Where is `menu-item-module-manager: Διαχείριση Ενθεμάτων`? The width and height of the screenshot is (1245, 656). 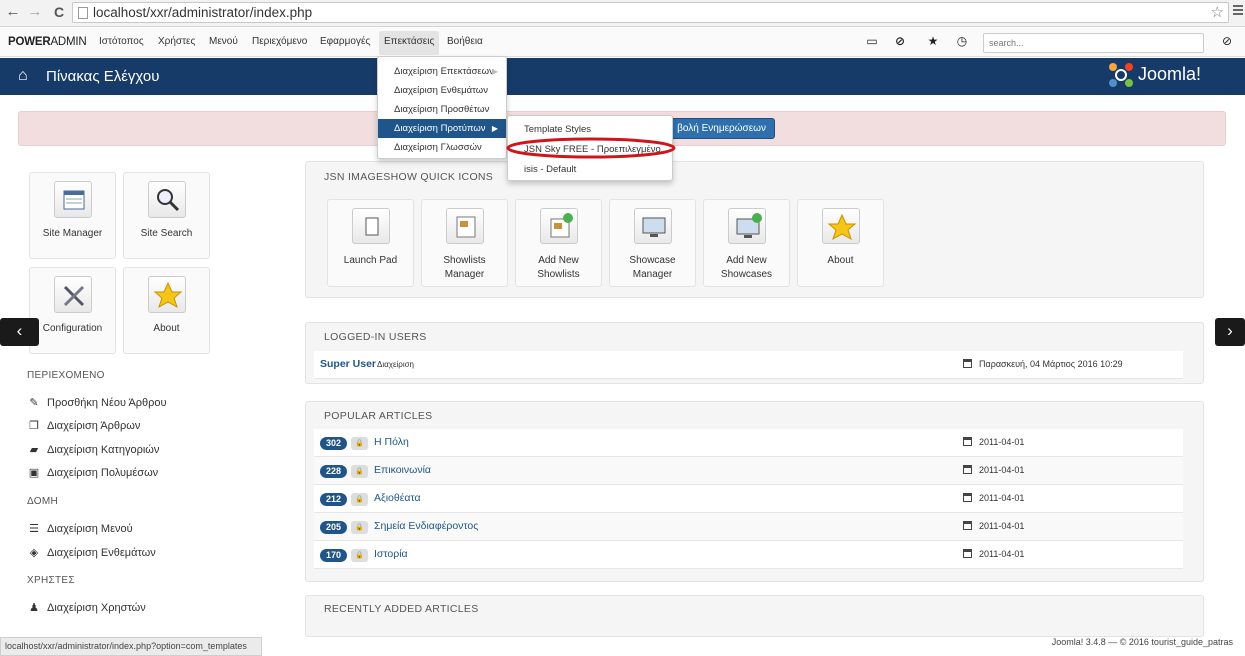
menu-item-module-manager: Διαχείριση Ενθεμάτων is located at coordinates (442, 90).